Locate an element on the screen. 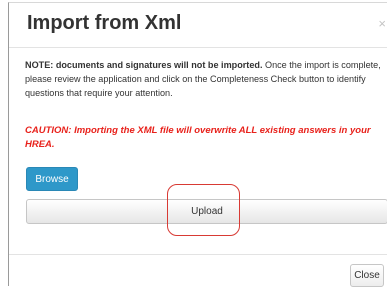 The height and width of the screenshot is (288, 387). close-icon: × is located at coordinates (382, 23).